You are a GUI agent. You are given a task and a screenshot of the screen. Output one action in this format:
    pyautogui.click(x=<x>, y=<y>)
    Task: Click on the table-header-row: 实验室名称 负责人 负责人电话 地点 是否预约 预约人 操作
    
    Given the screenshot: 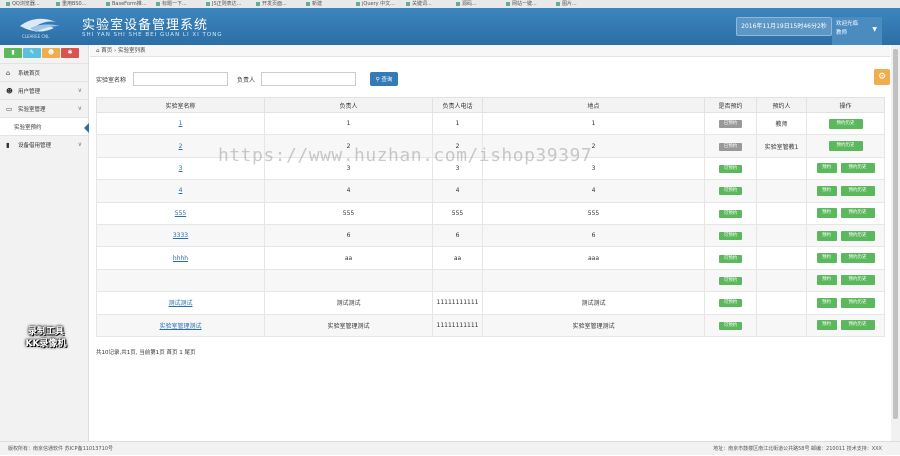 What is the action you would take?
    pyautogui.click(x=490, y=105)
    